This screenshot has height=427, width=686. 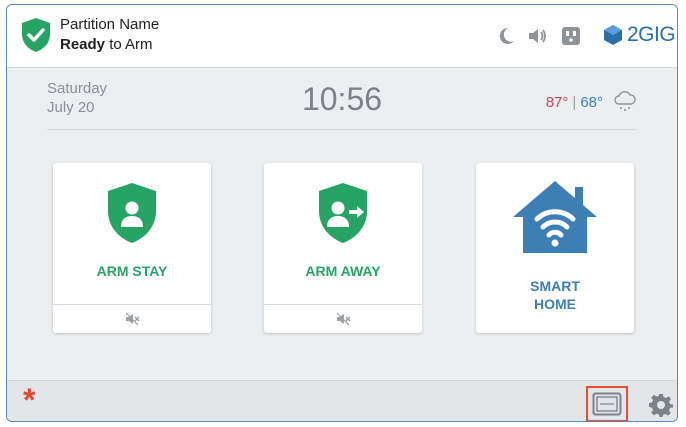 I want to click on panel-button, so click(x=607, y=403).